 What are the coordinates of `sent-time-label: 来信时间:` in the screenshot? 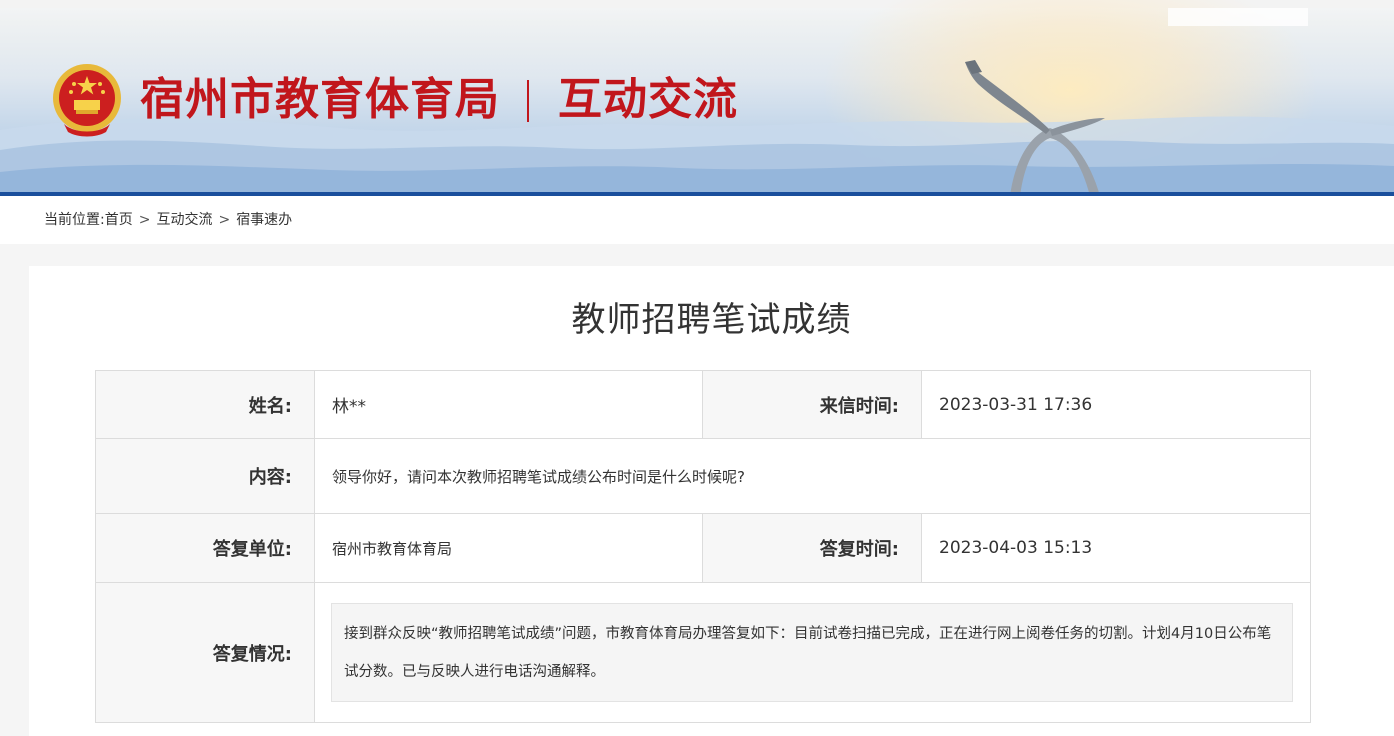 It's located at (812, 404).